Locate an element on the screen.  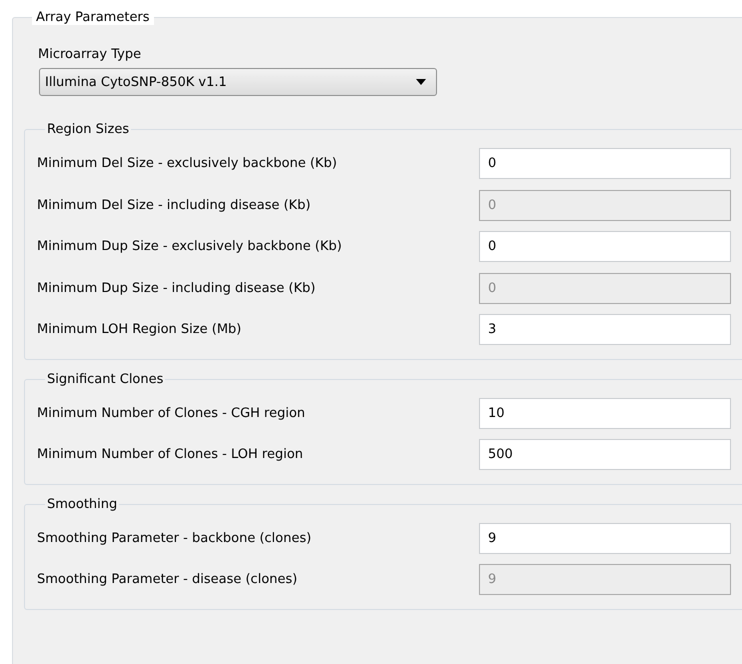
field-label: Smoothing Parameter - backbone (clones) is located at coordinates (174, 538).